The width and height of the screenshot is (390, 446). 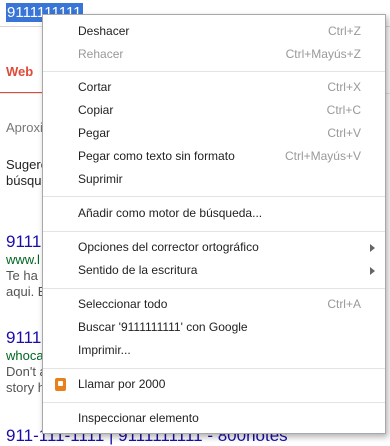 I want to click on menu-item-label: Pegar, so click(x=94, y=133).